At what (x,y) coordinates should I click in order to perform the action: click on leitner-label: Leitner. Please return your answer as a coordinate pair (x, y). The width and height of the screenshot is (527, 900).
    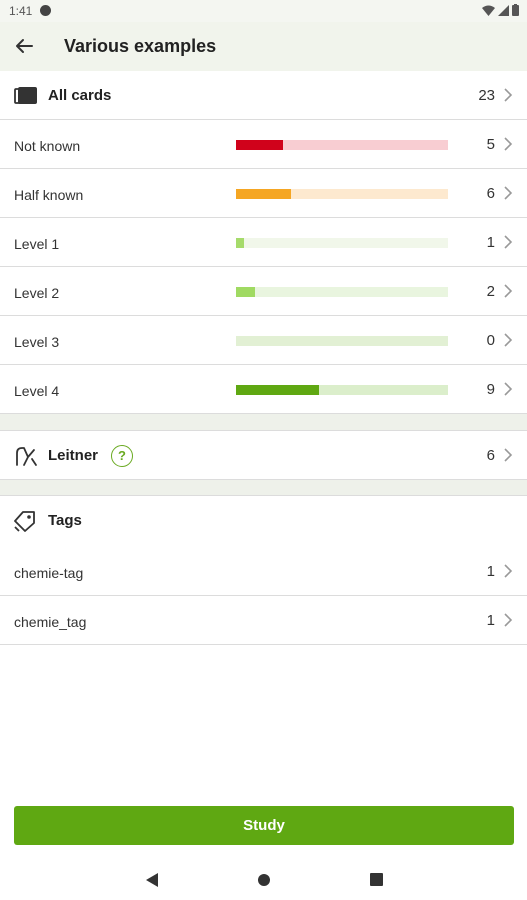
    Looking at the image, I should click on (73, 455).